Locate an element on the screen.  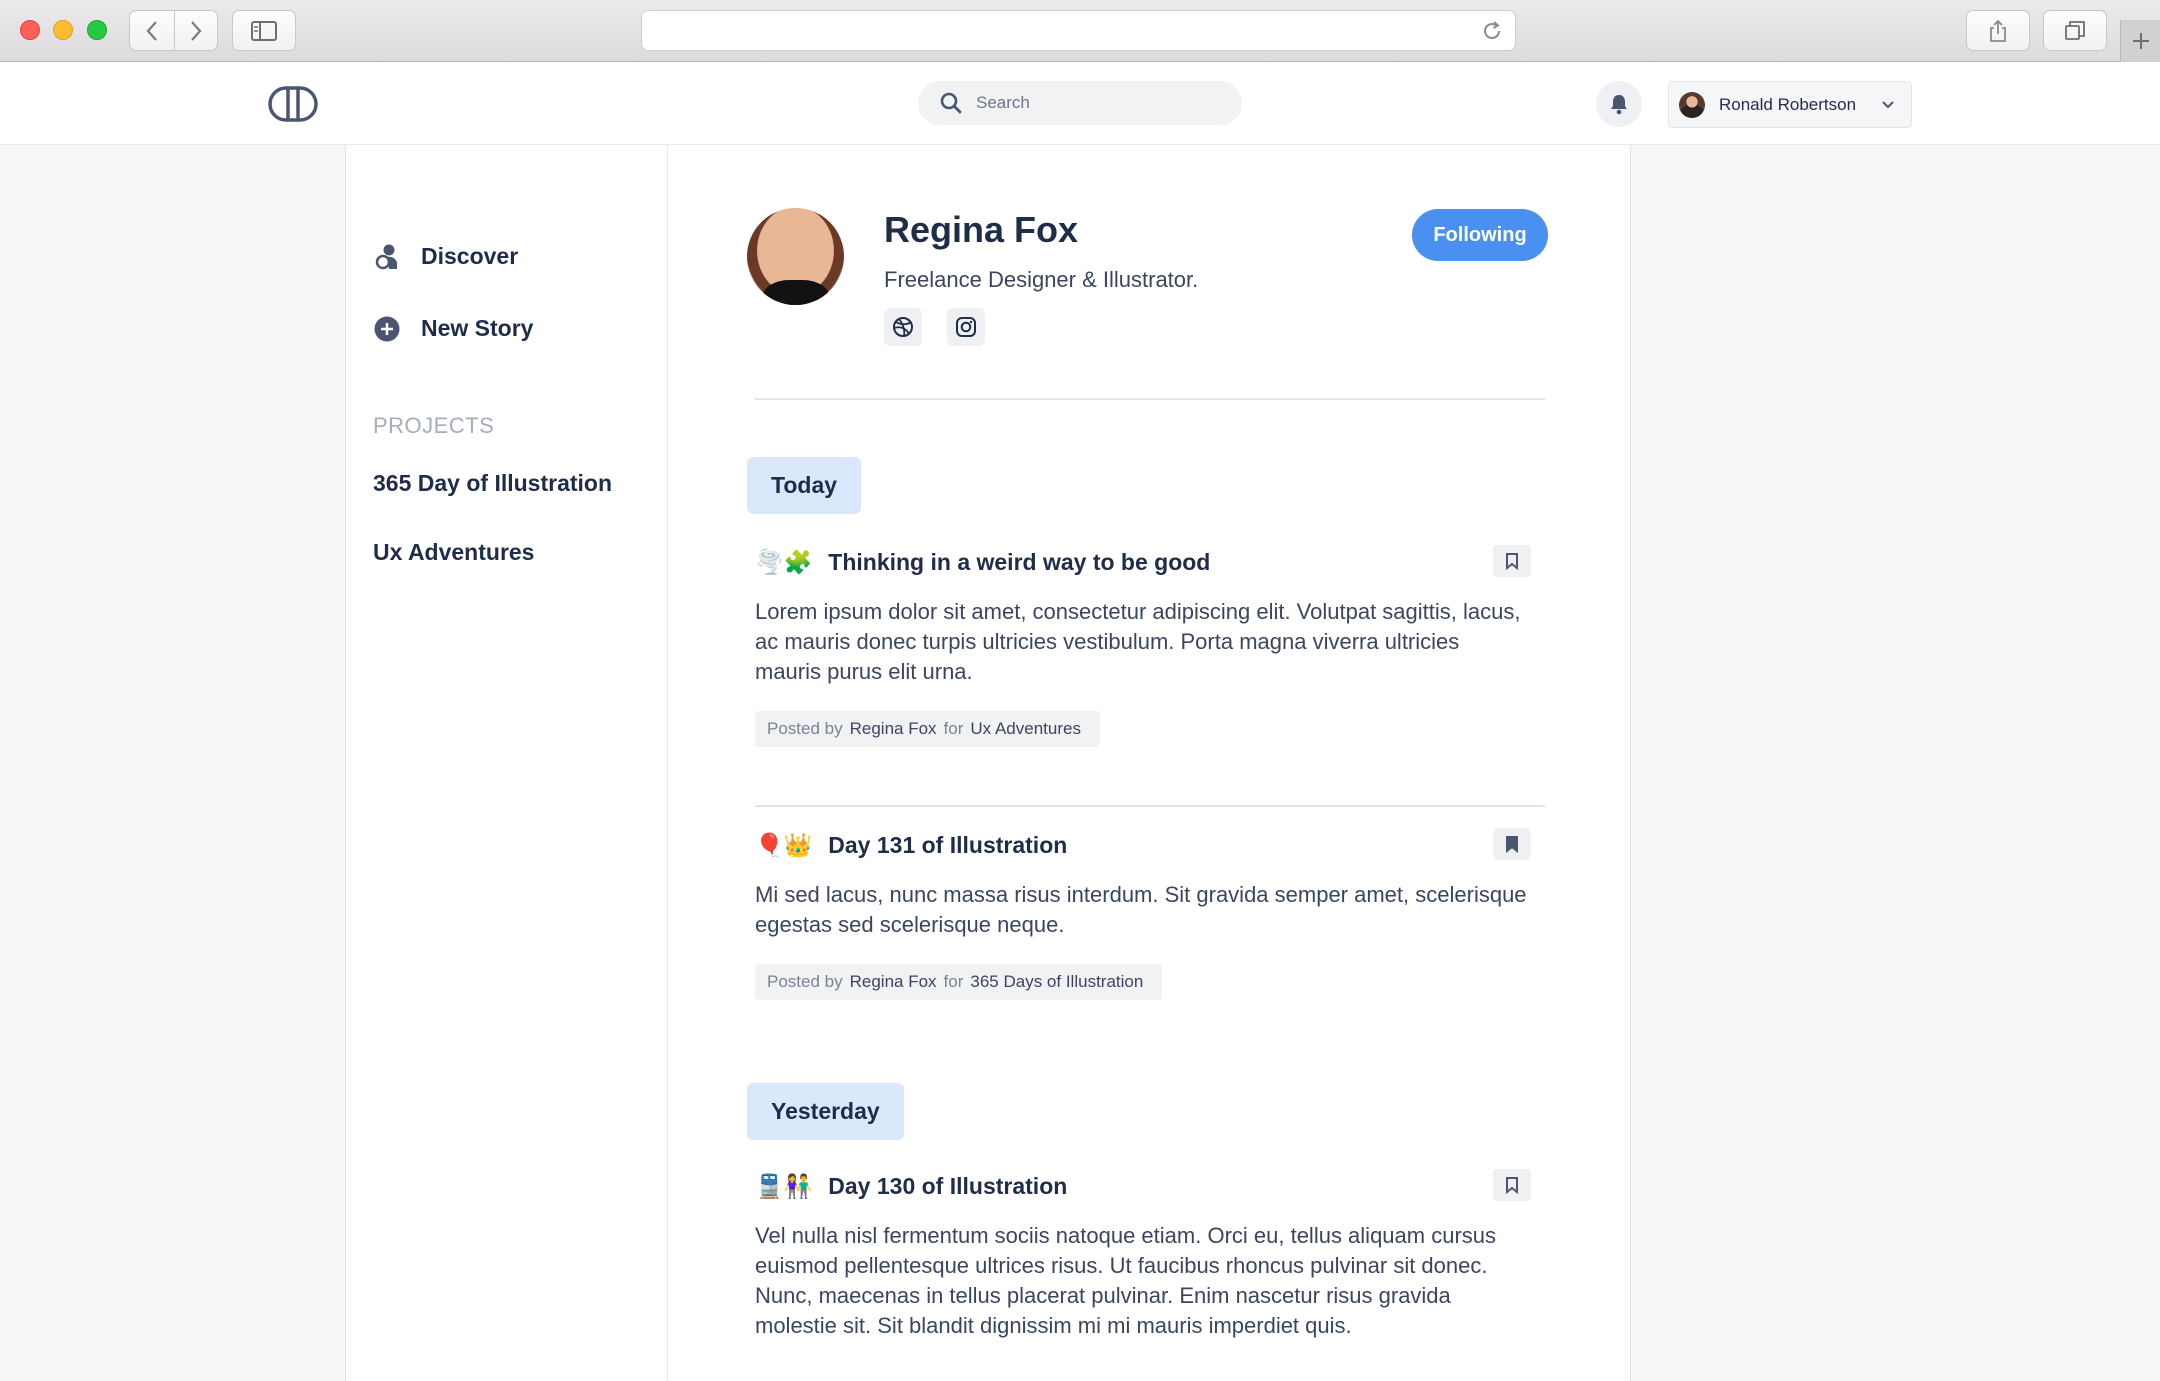
bookmark-filled-icon is located at coordinates (1512, 844).